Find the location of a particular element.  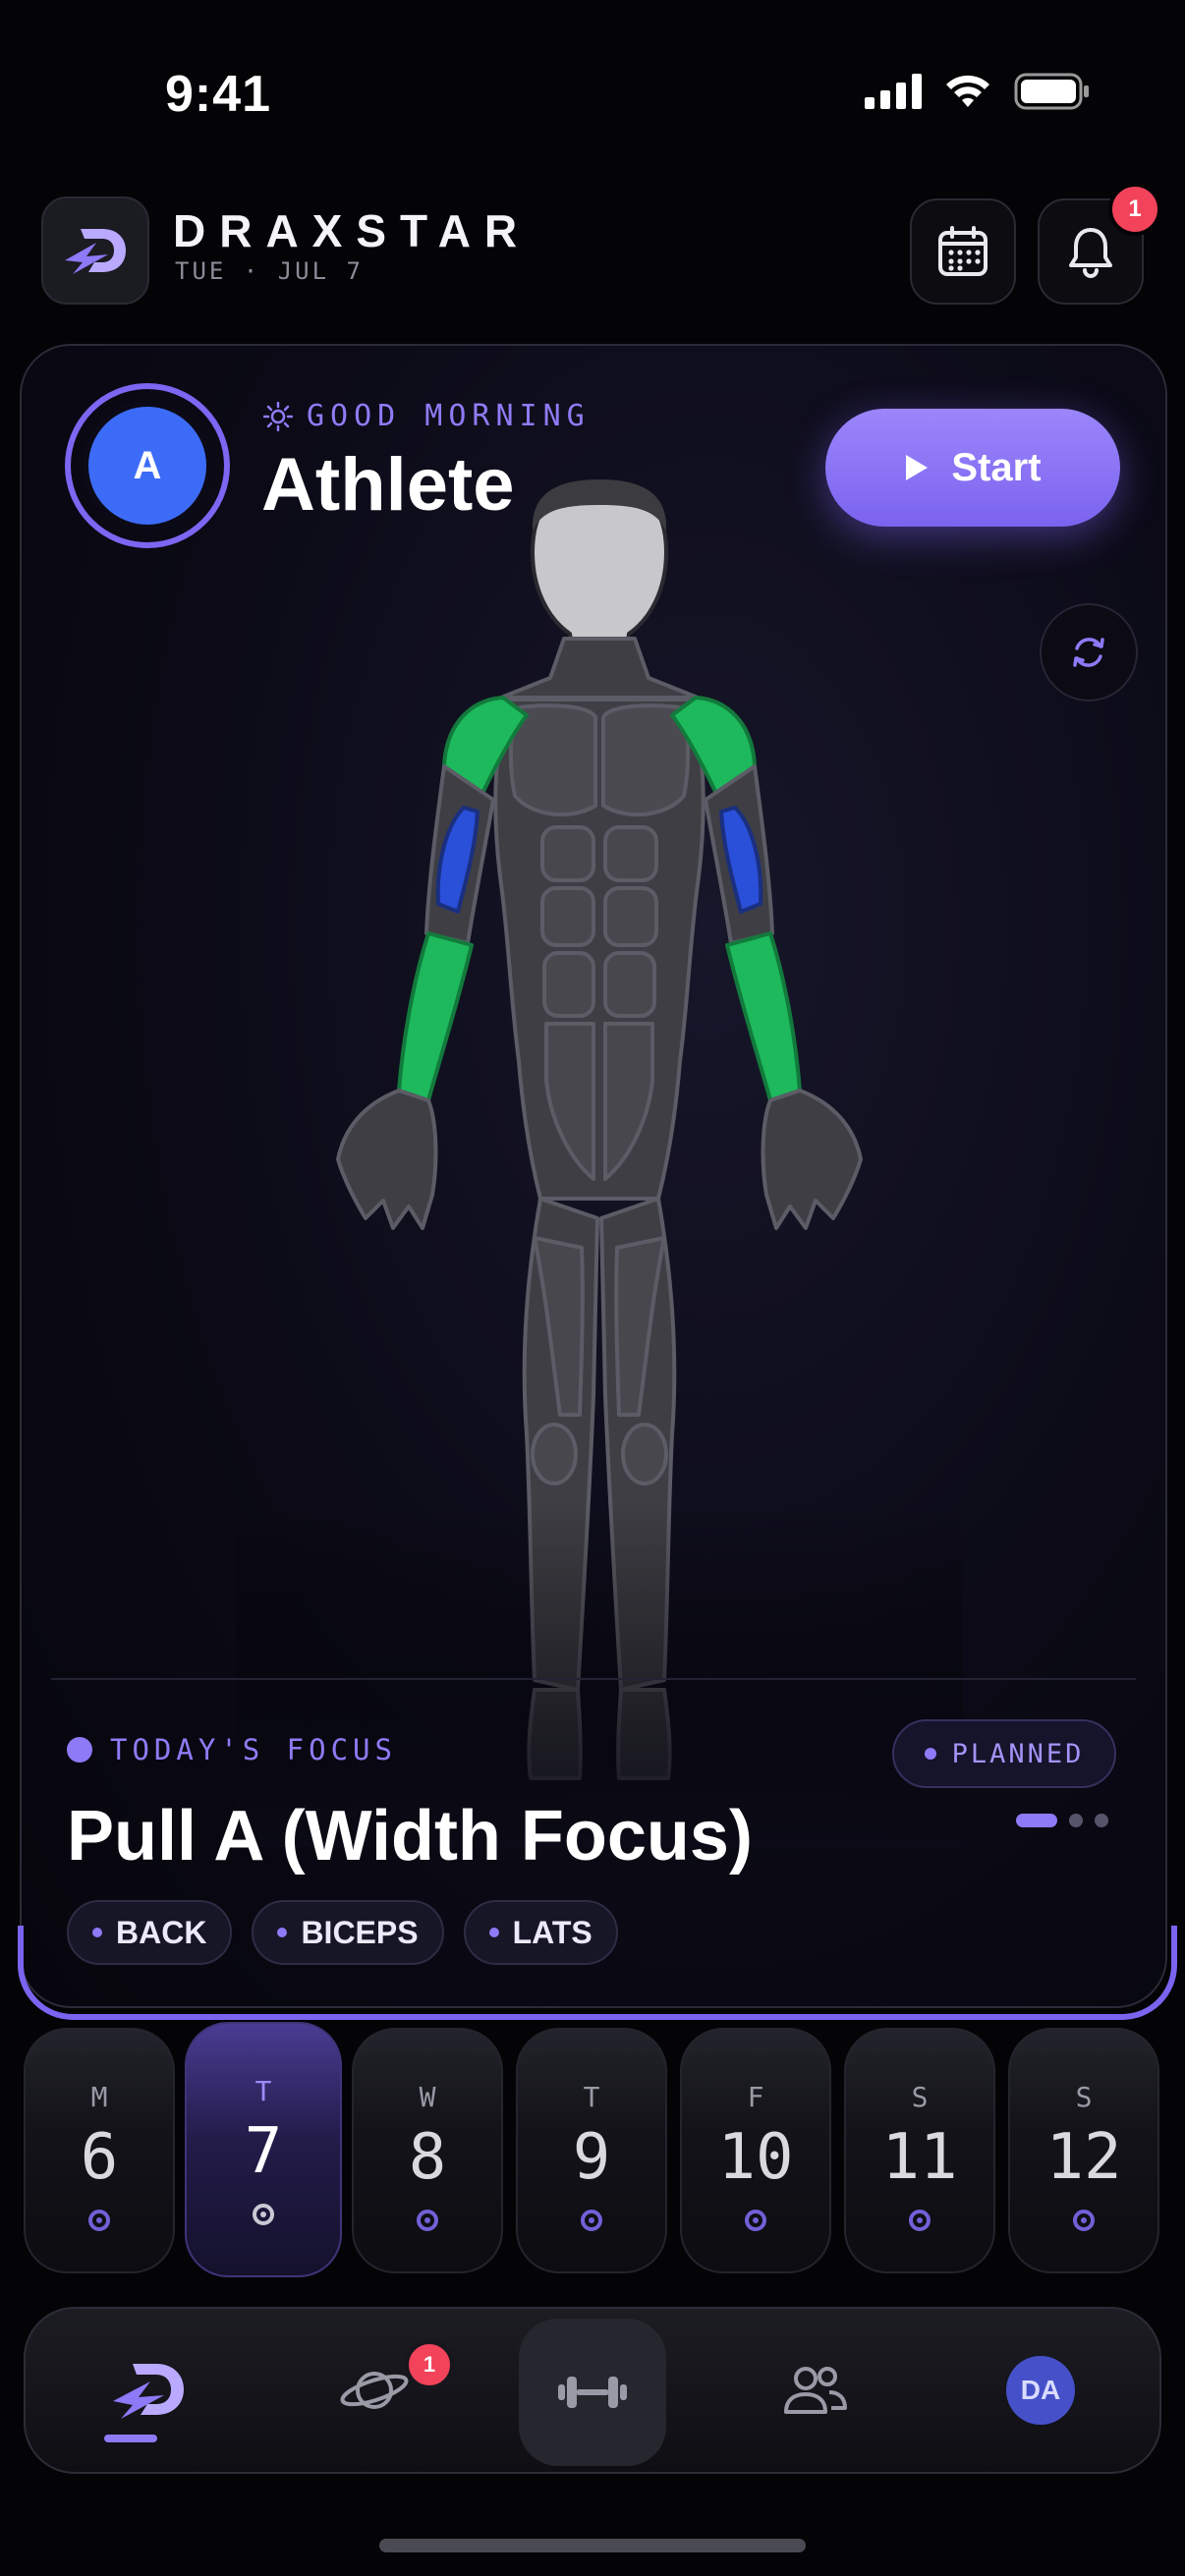

day-cell-fri: F 10 is located at coordinates (755, 2150).